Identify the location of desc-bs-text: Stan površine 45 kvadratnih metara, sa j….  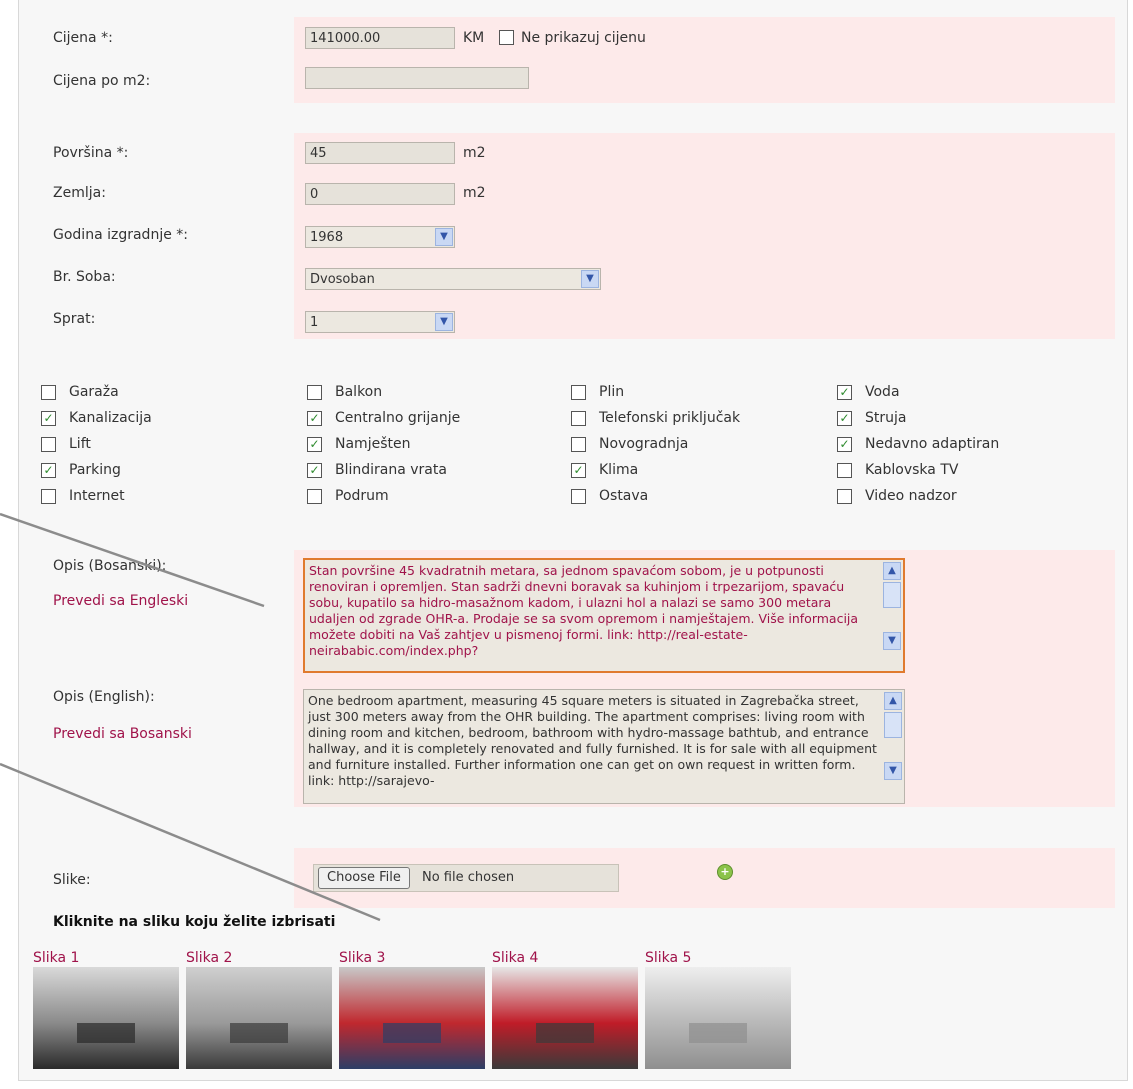
(584, 610).